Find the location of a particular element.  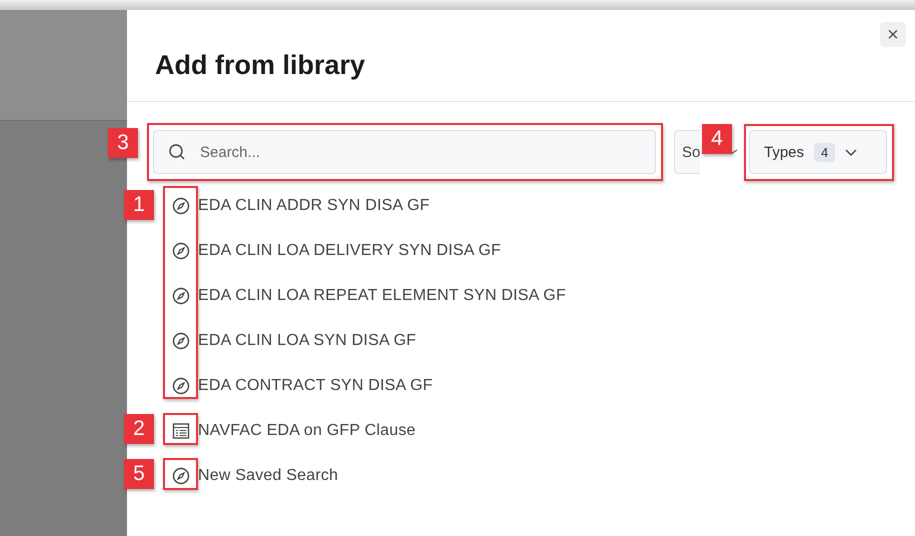

annotation-number: 3 is located at coordinates (123, 143).